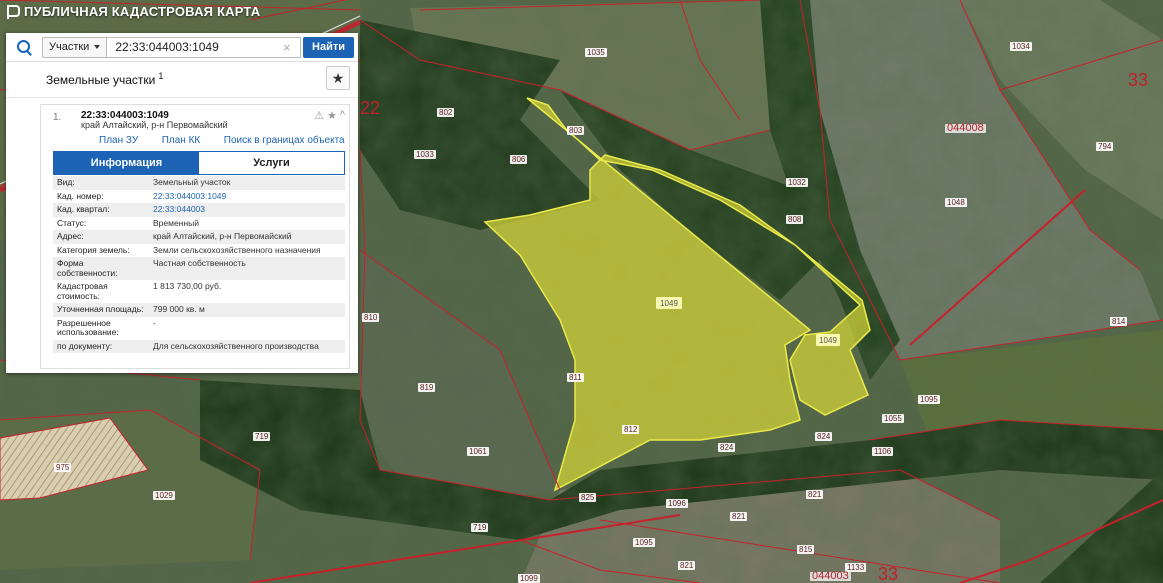 Image resolution: width=1163 pixels, height=583 pixels. I want to click on table-row: Кадастровая стоимость: 1 813 730,00 руб., so click(139, 291).